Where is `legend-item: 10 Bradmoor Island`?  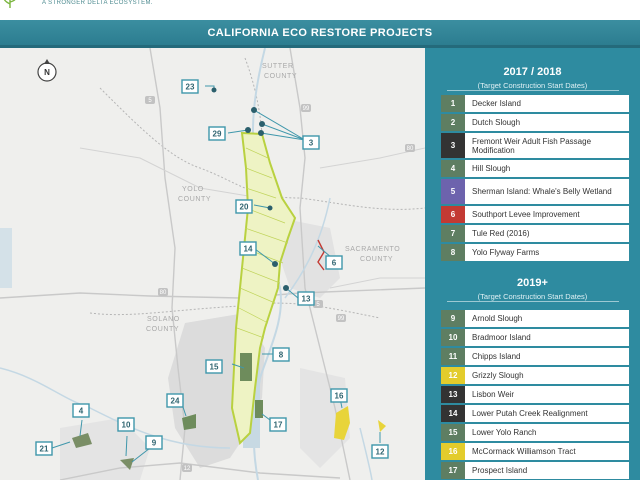 legend-item: 10 Bradmoor Island is located at coordinates (535, 337).